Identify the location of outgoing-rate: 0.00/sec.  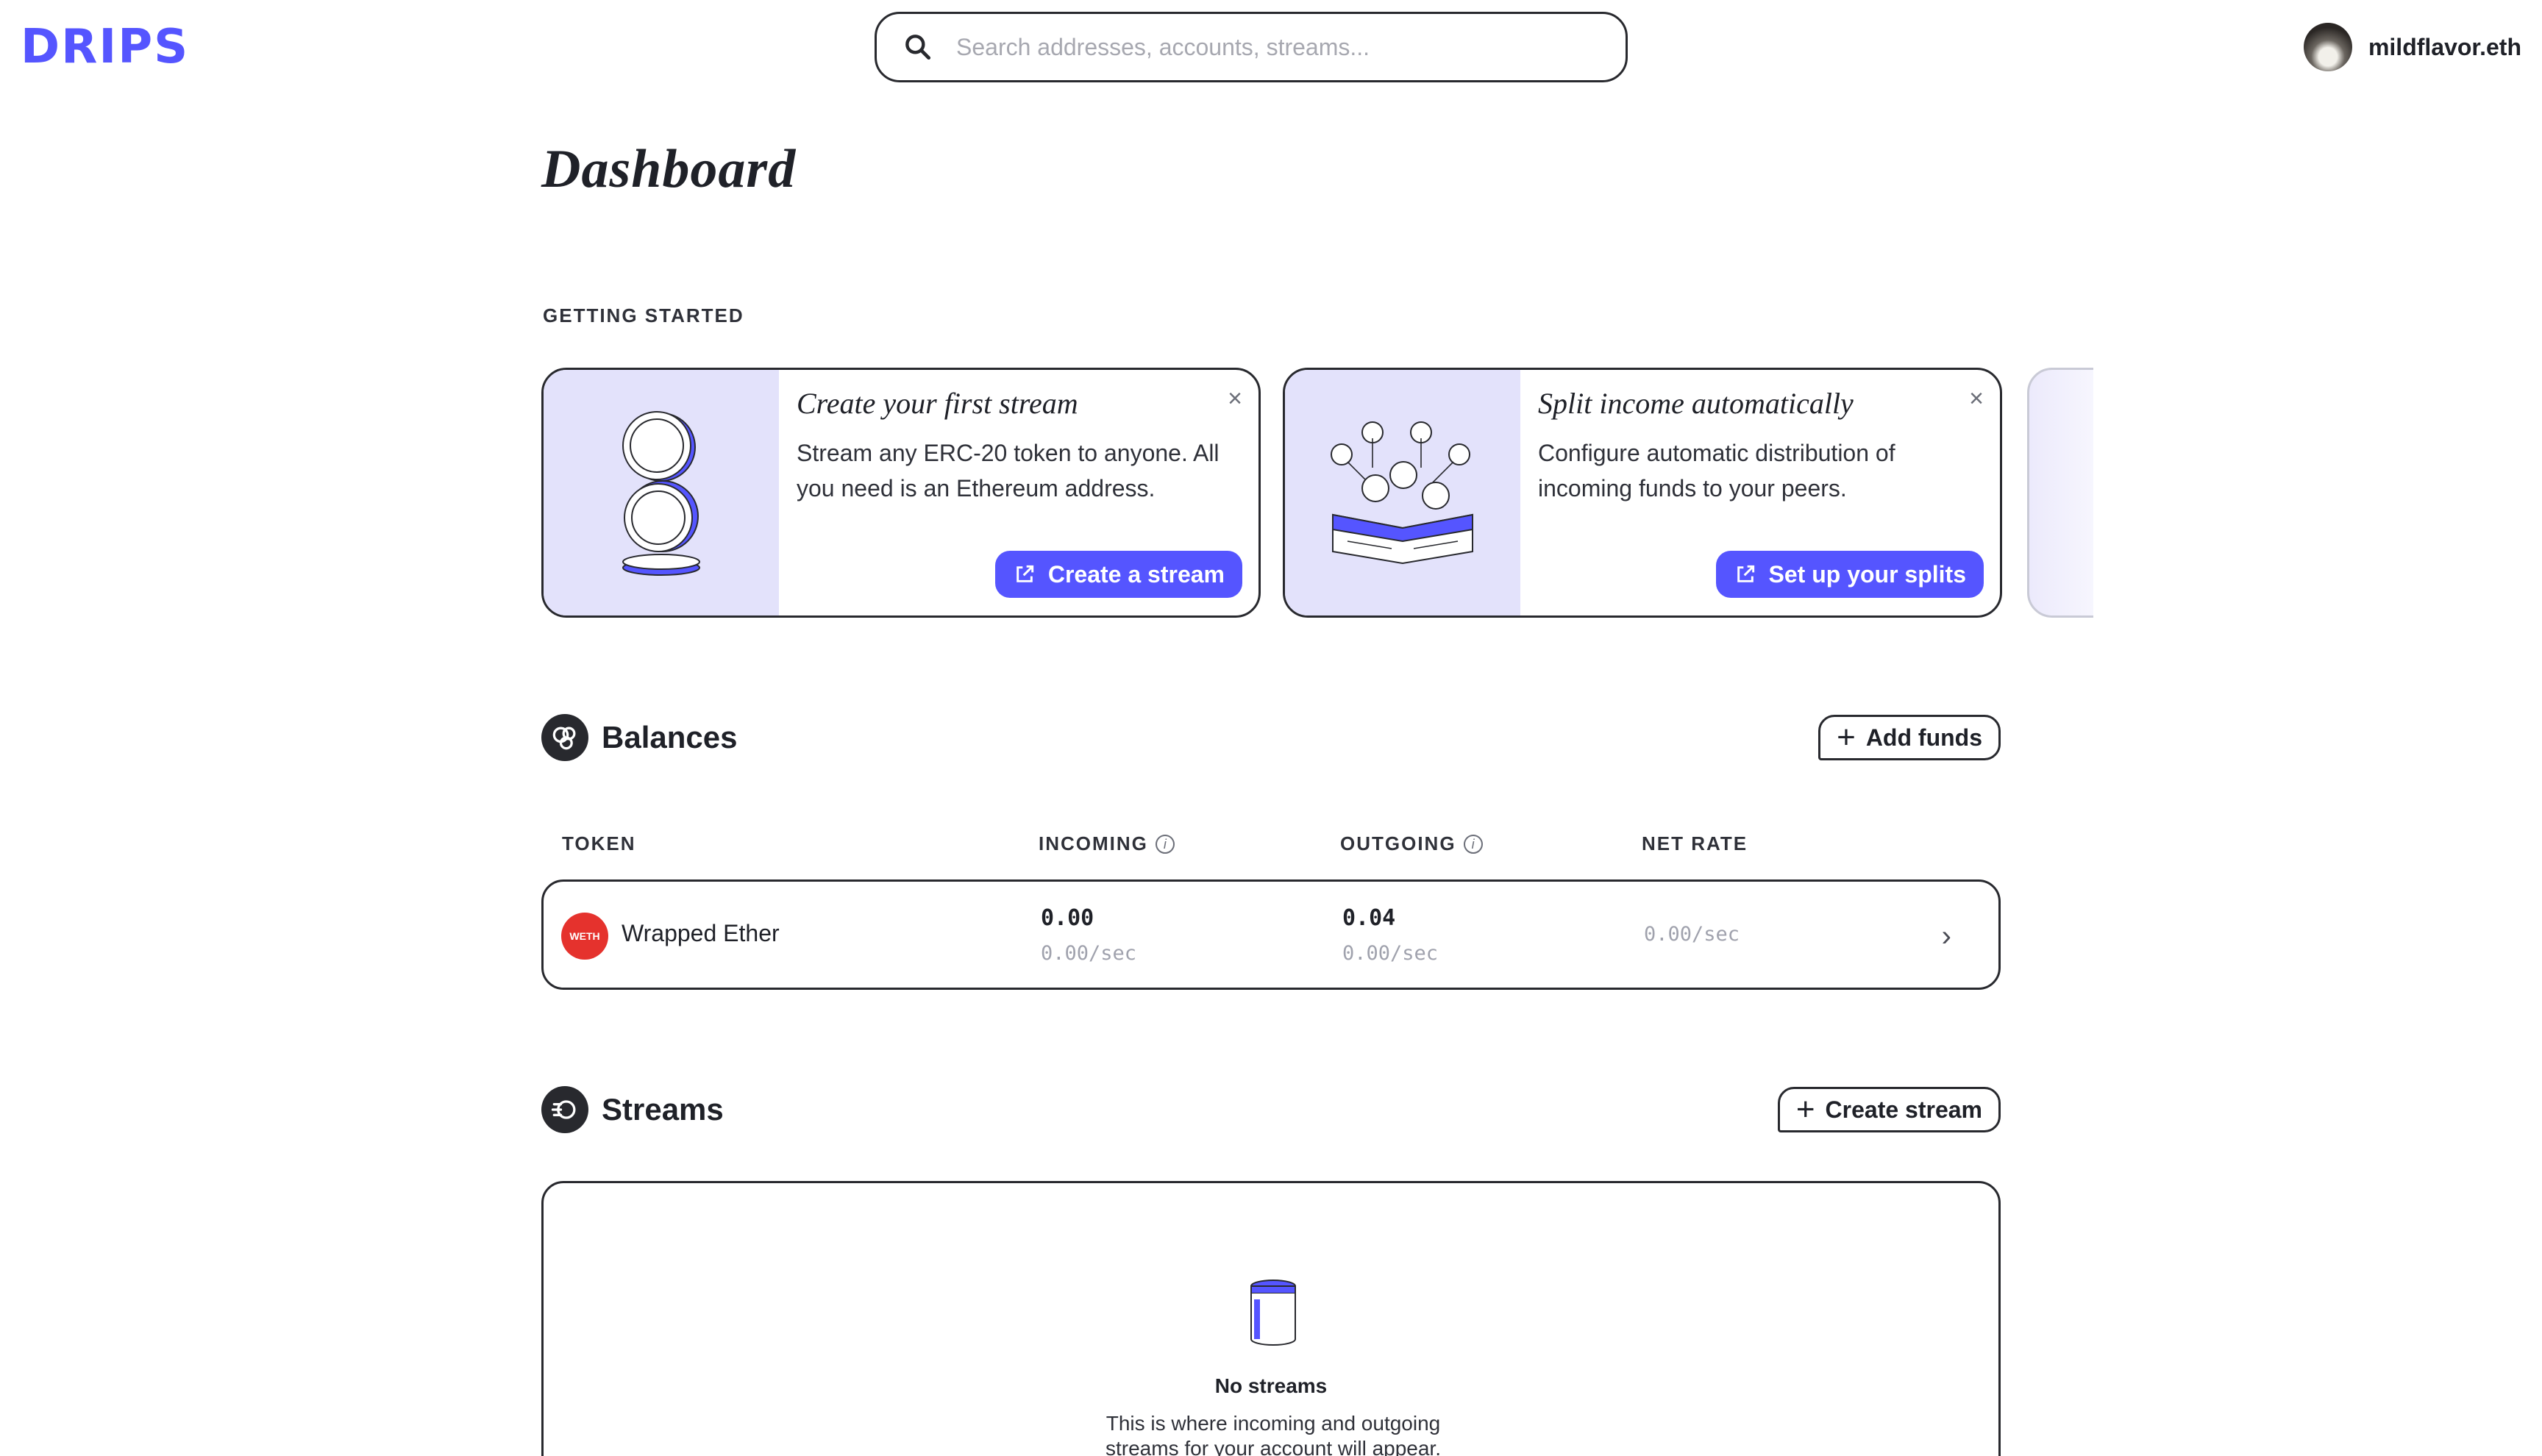
(1390, 953).